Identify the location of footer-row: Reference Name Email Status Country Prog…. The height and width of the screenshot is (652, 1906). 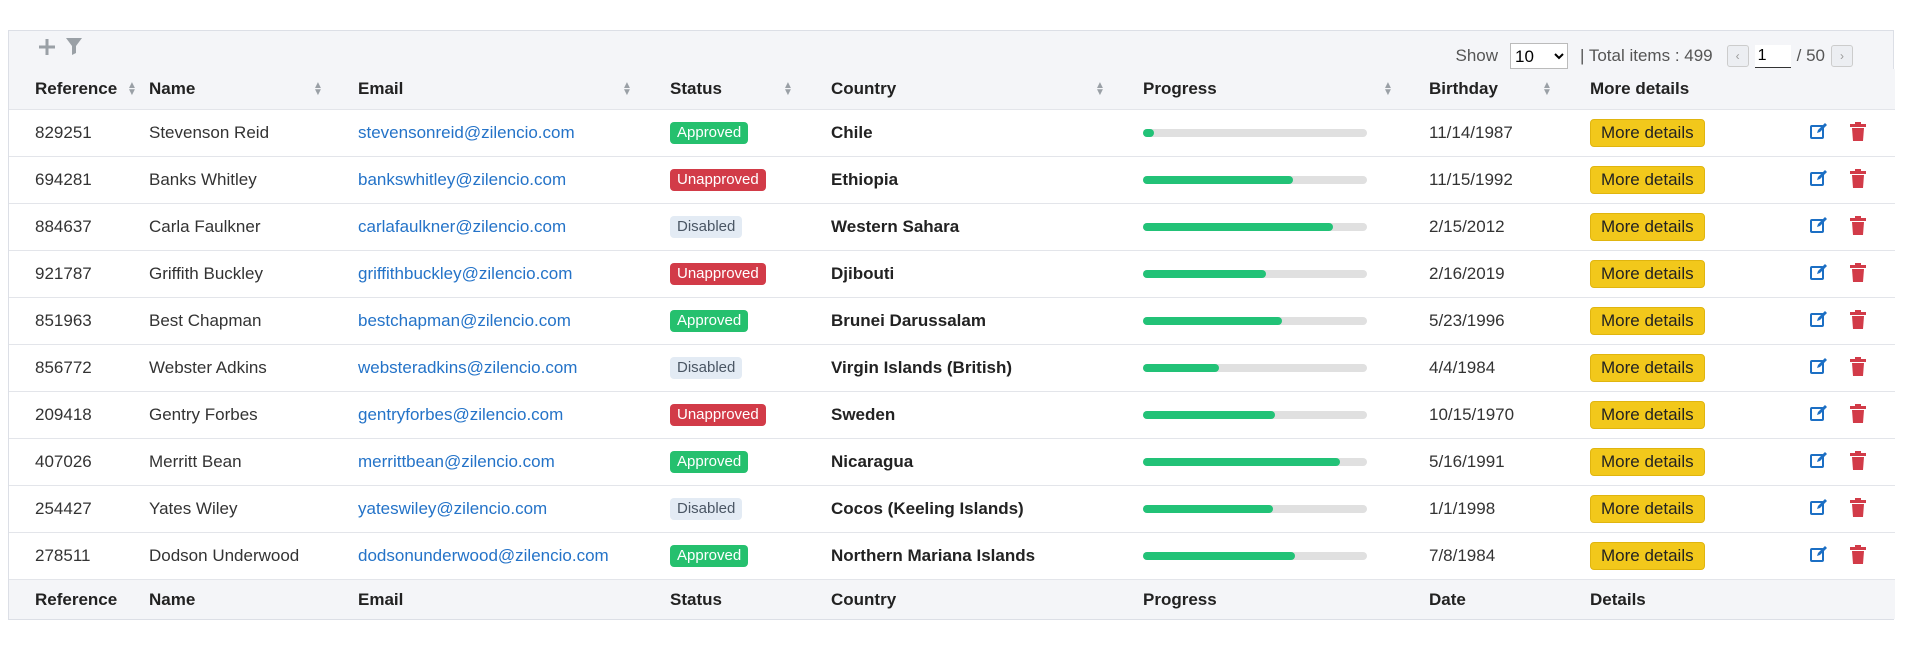
(952, 599).